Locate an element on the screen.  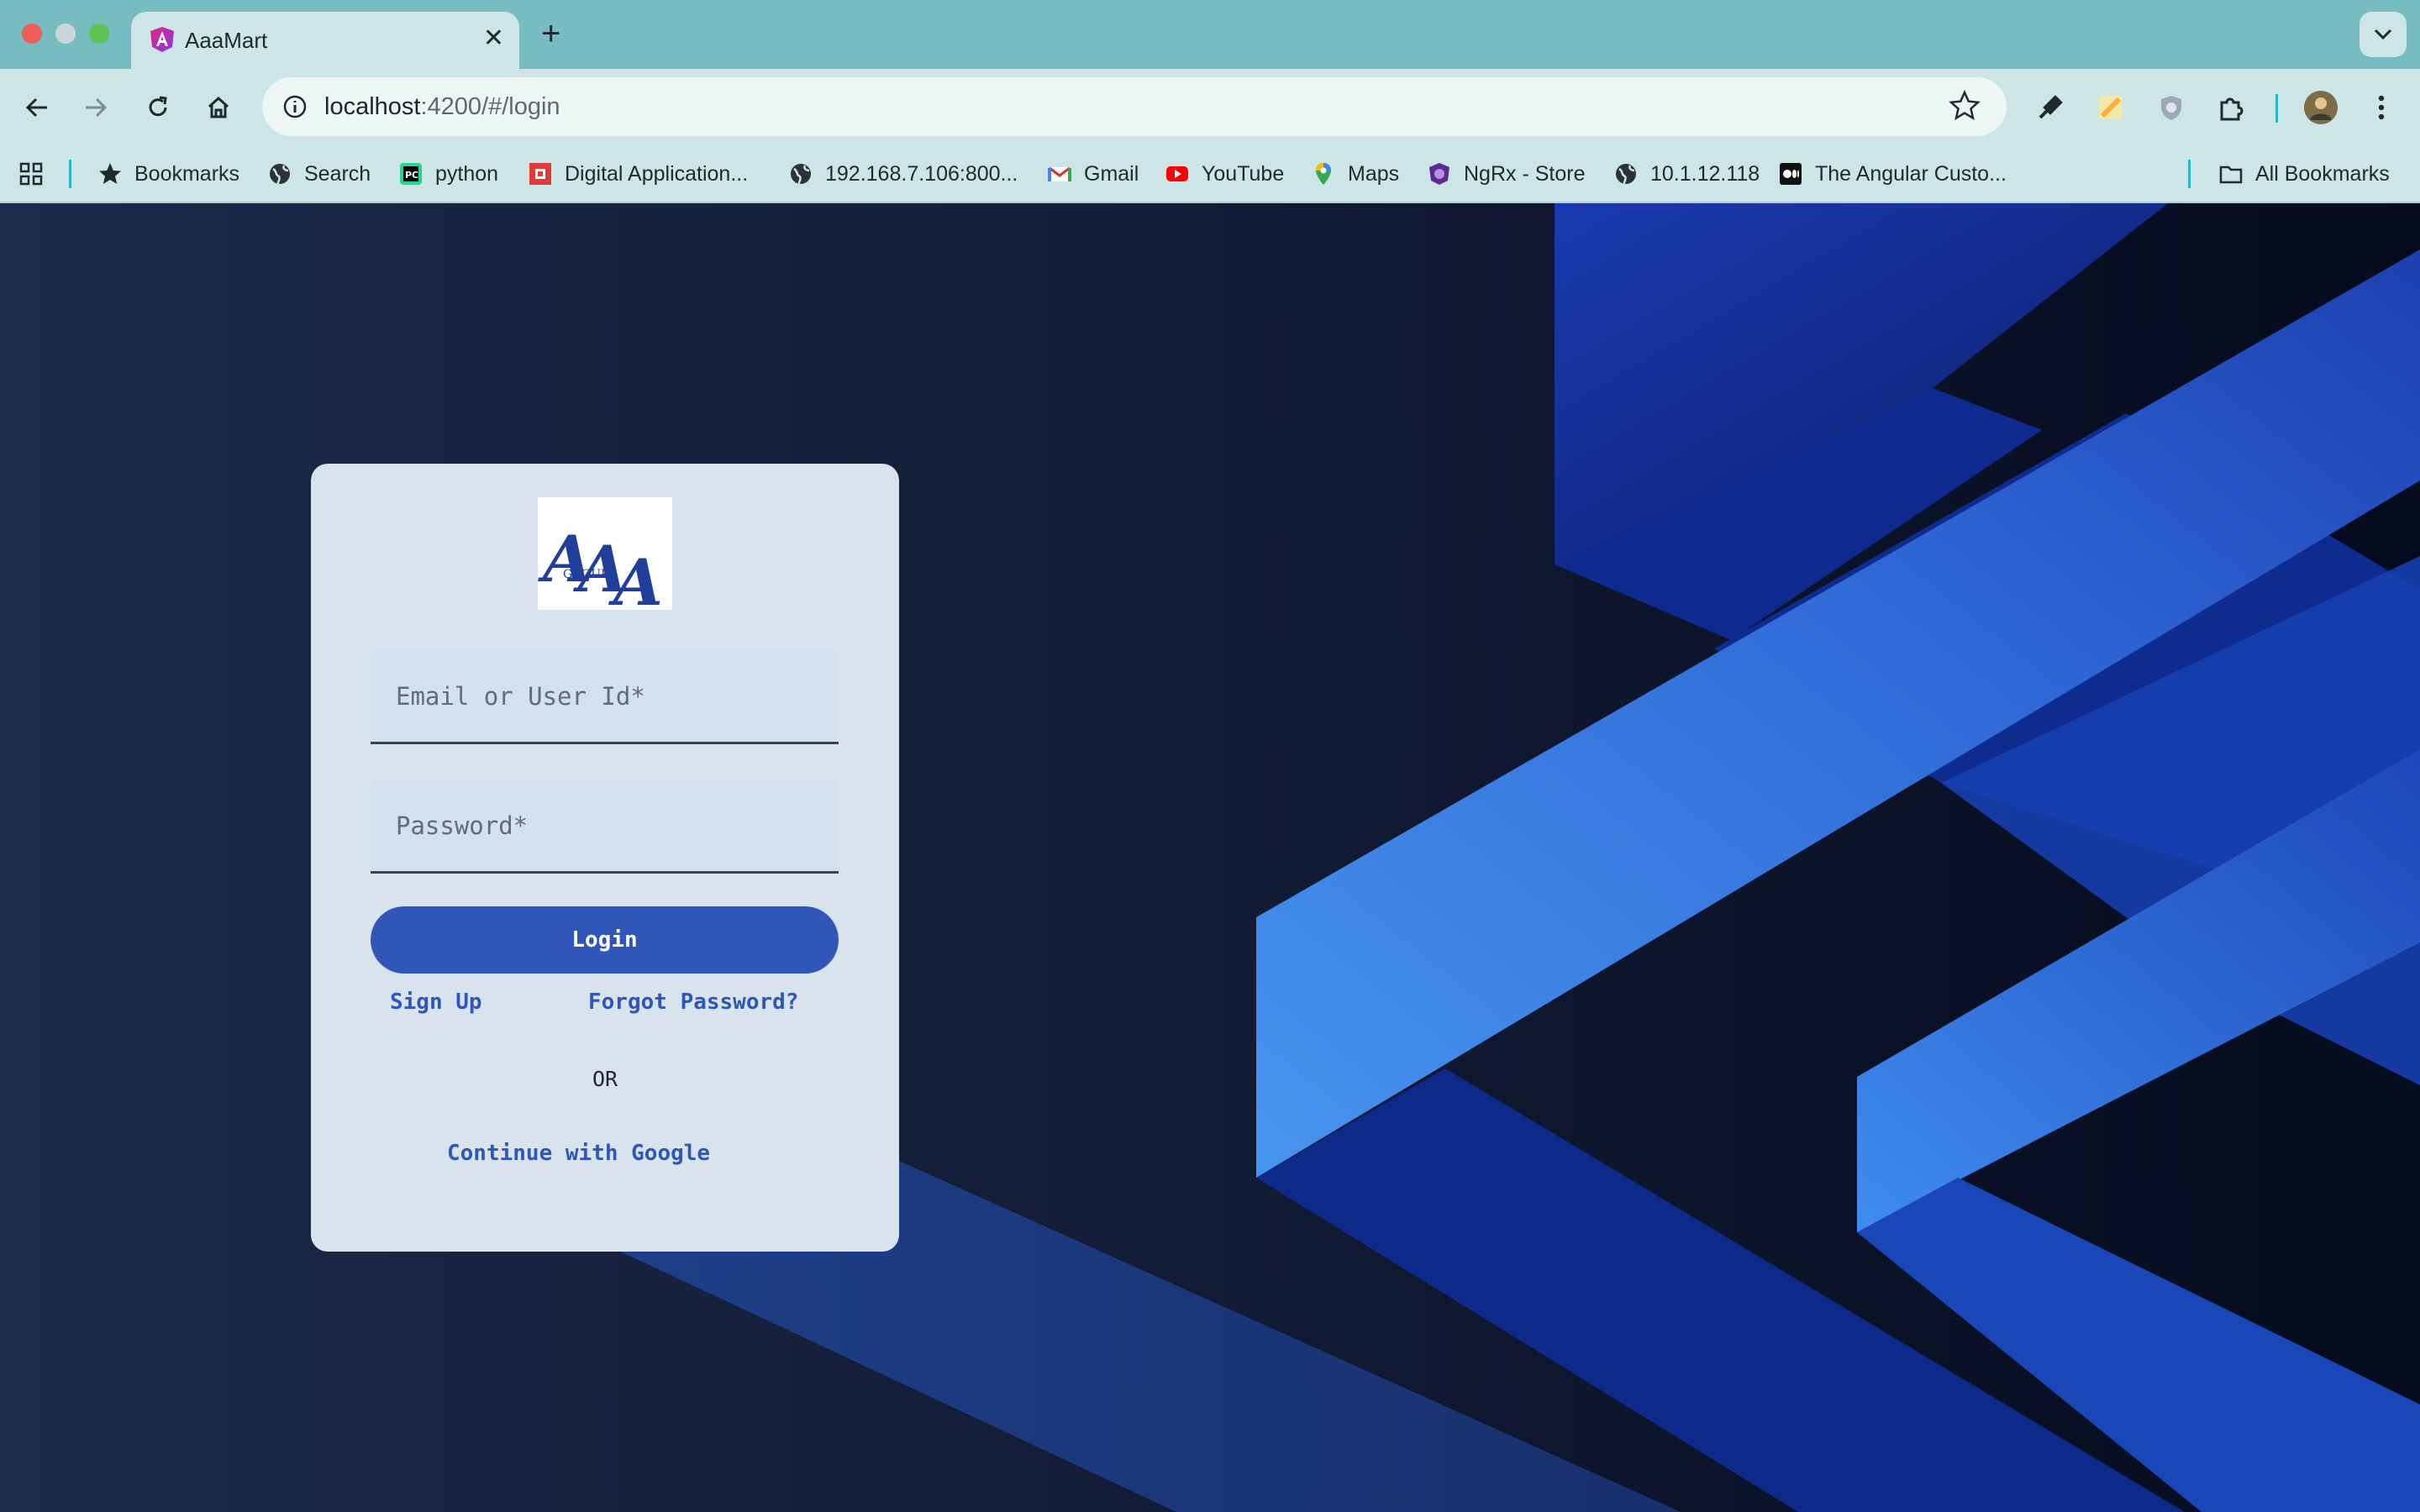
bookmark-ngrx-store: NgRx - Store is located at coordinates (1506, 174).